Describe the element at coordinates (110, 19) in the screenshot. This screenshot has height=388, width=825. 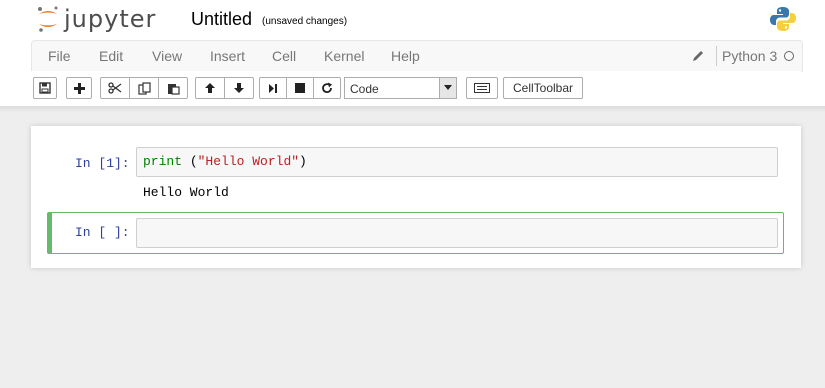
I see `logo-text: jupyter` at that location.